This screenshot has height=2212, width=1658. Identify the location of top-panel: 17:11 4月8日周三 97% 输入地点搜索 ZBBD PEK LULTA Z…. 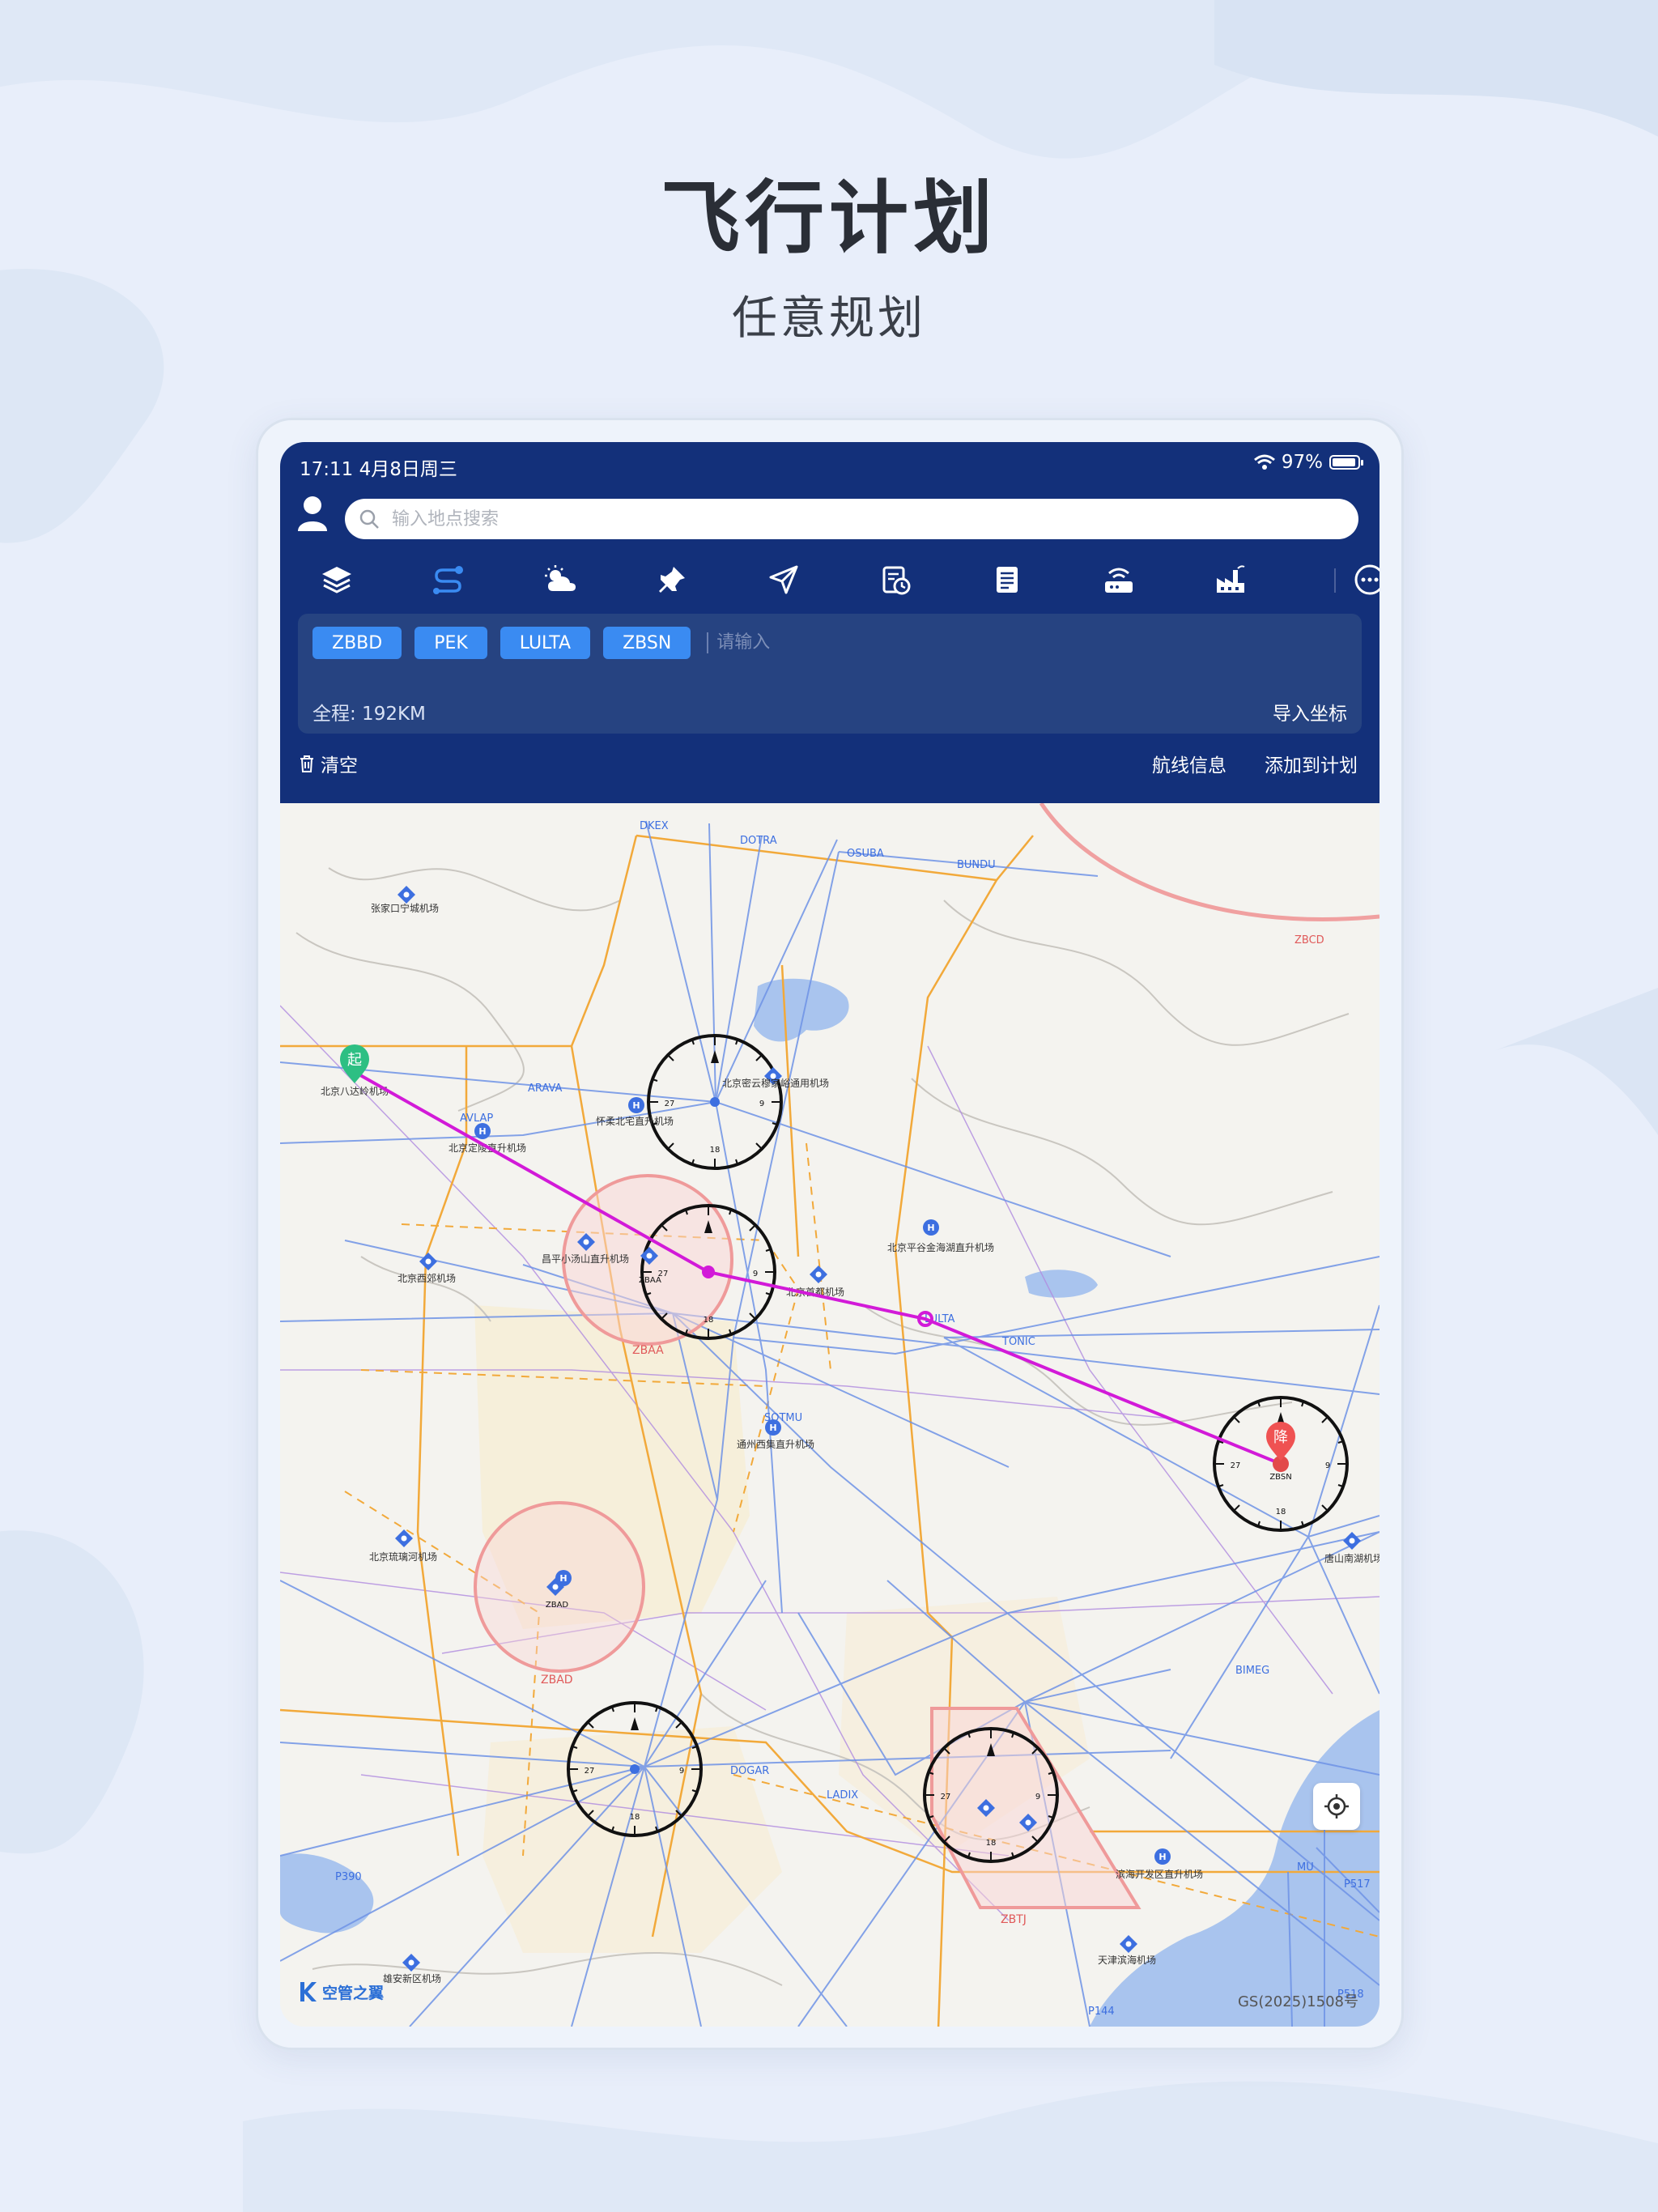
(830, 623).